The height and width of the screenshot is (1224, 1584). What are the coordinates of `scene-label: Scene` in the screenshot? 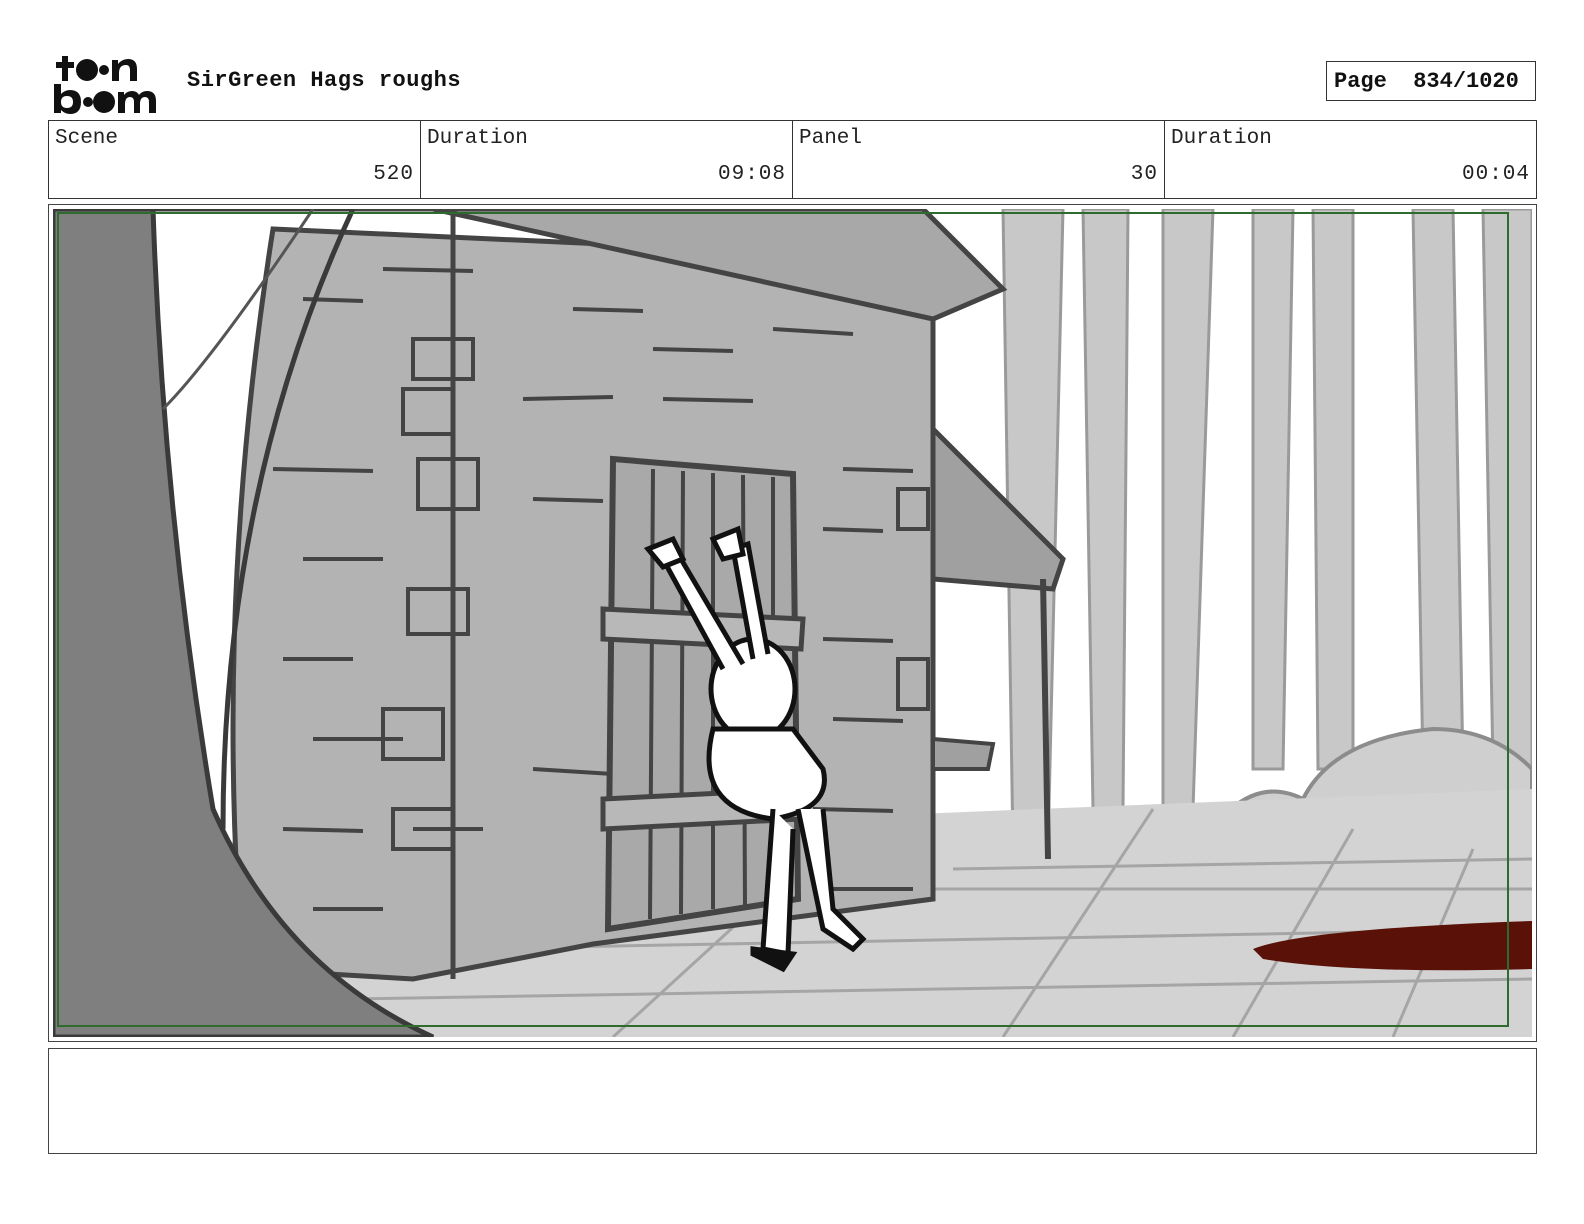 It's located at (87, 138).